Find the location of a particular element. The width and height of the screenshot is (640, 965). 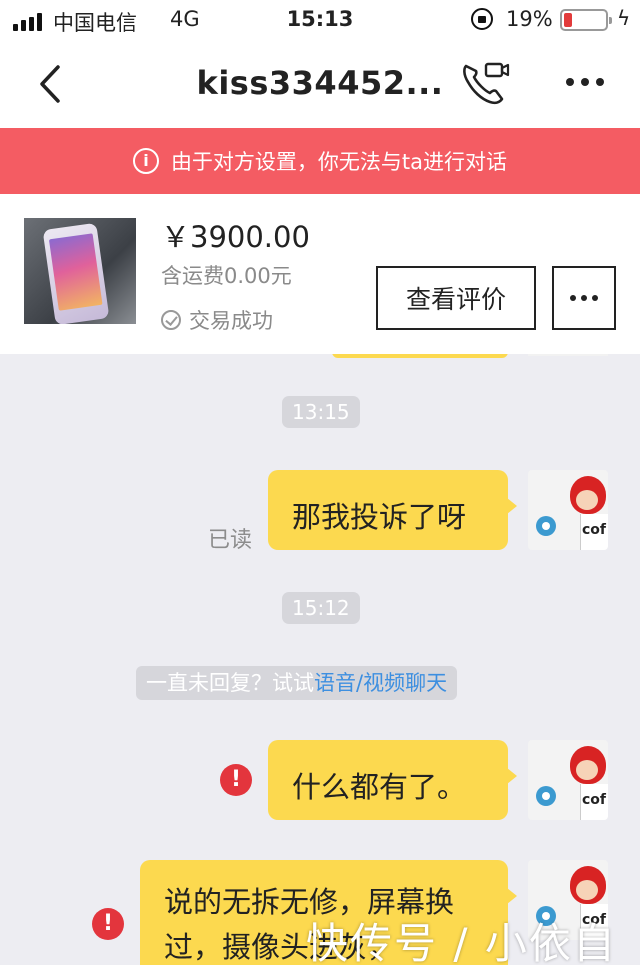

lightning-icon: ϟ is located at coordinates (624, 18).